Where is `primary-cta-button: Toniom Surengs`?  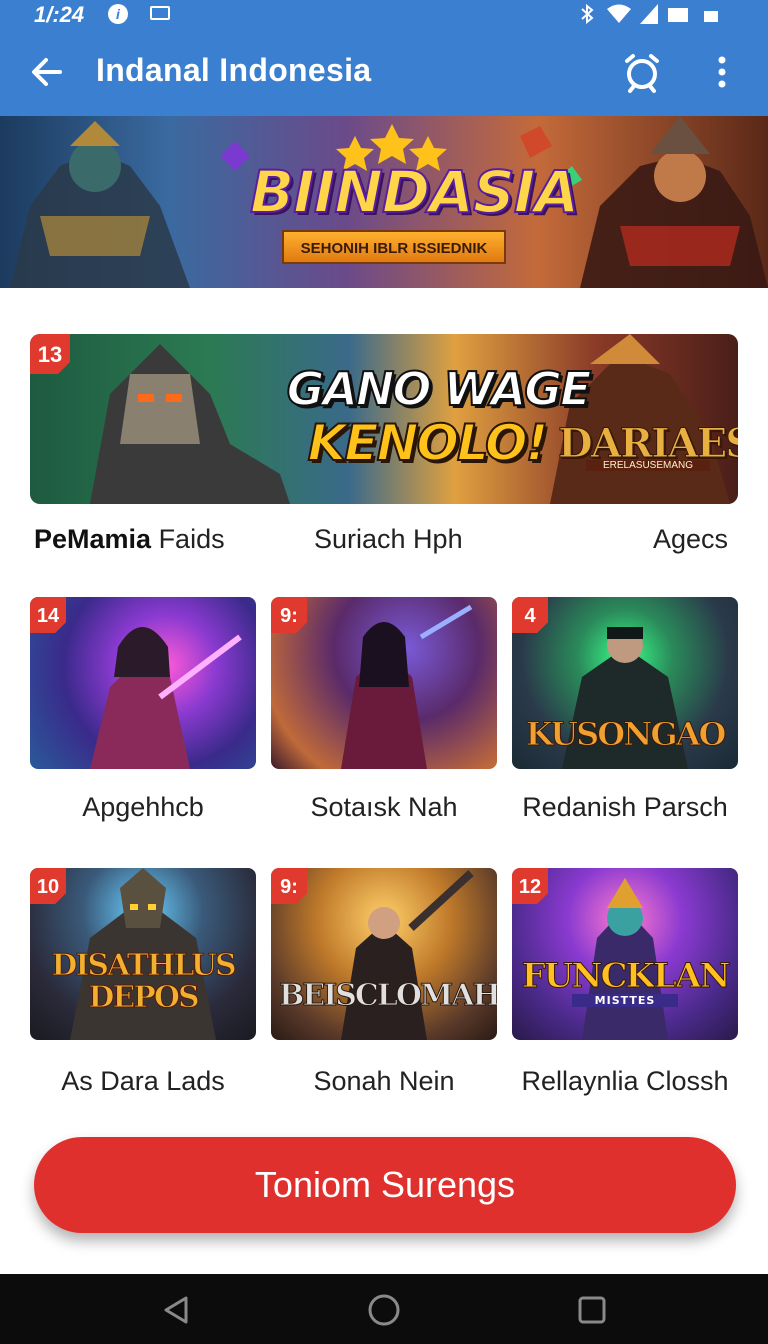
primary-cta-button: Toniom Surengs is located at coordinates (385, 1185).